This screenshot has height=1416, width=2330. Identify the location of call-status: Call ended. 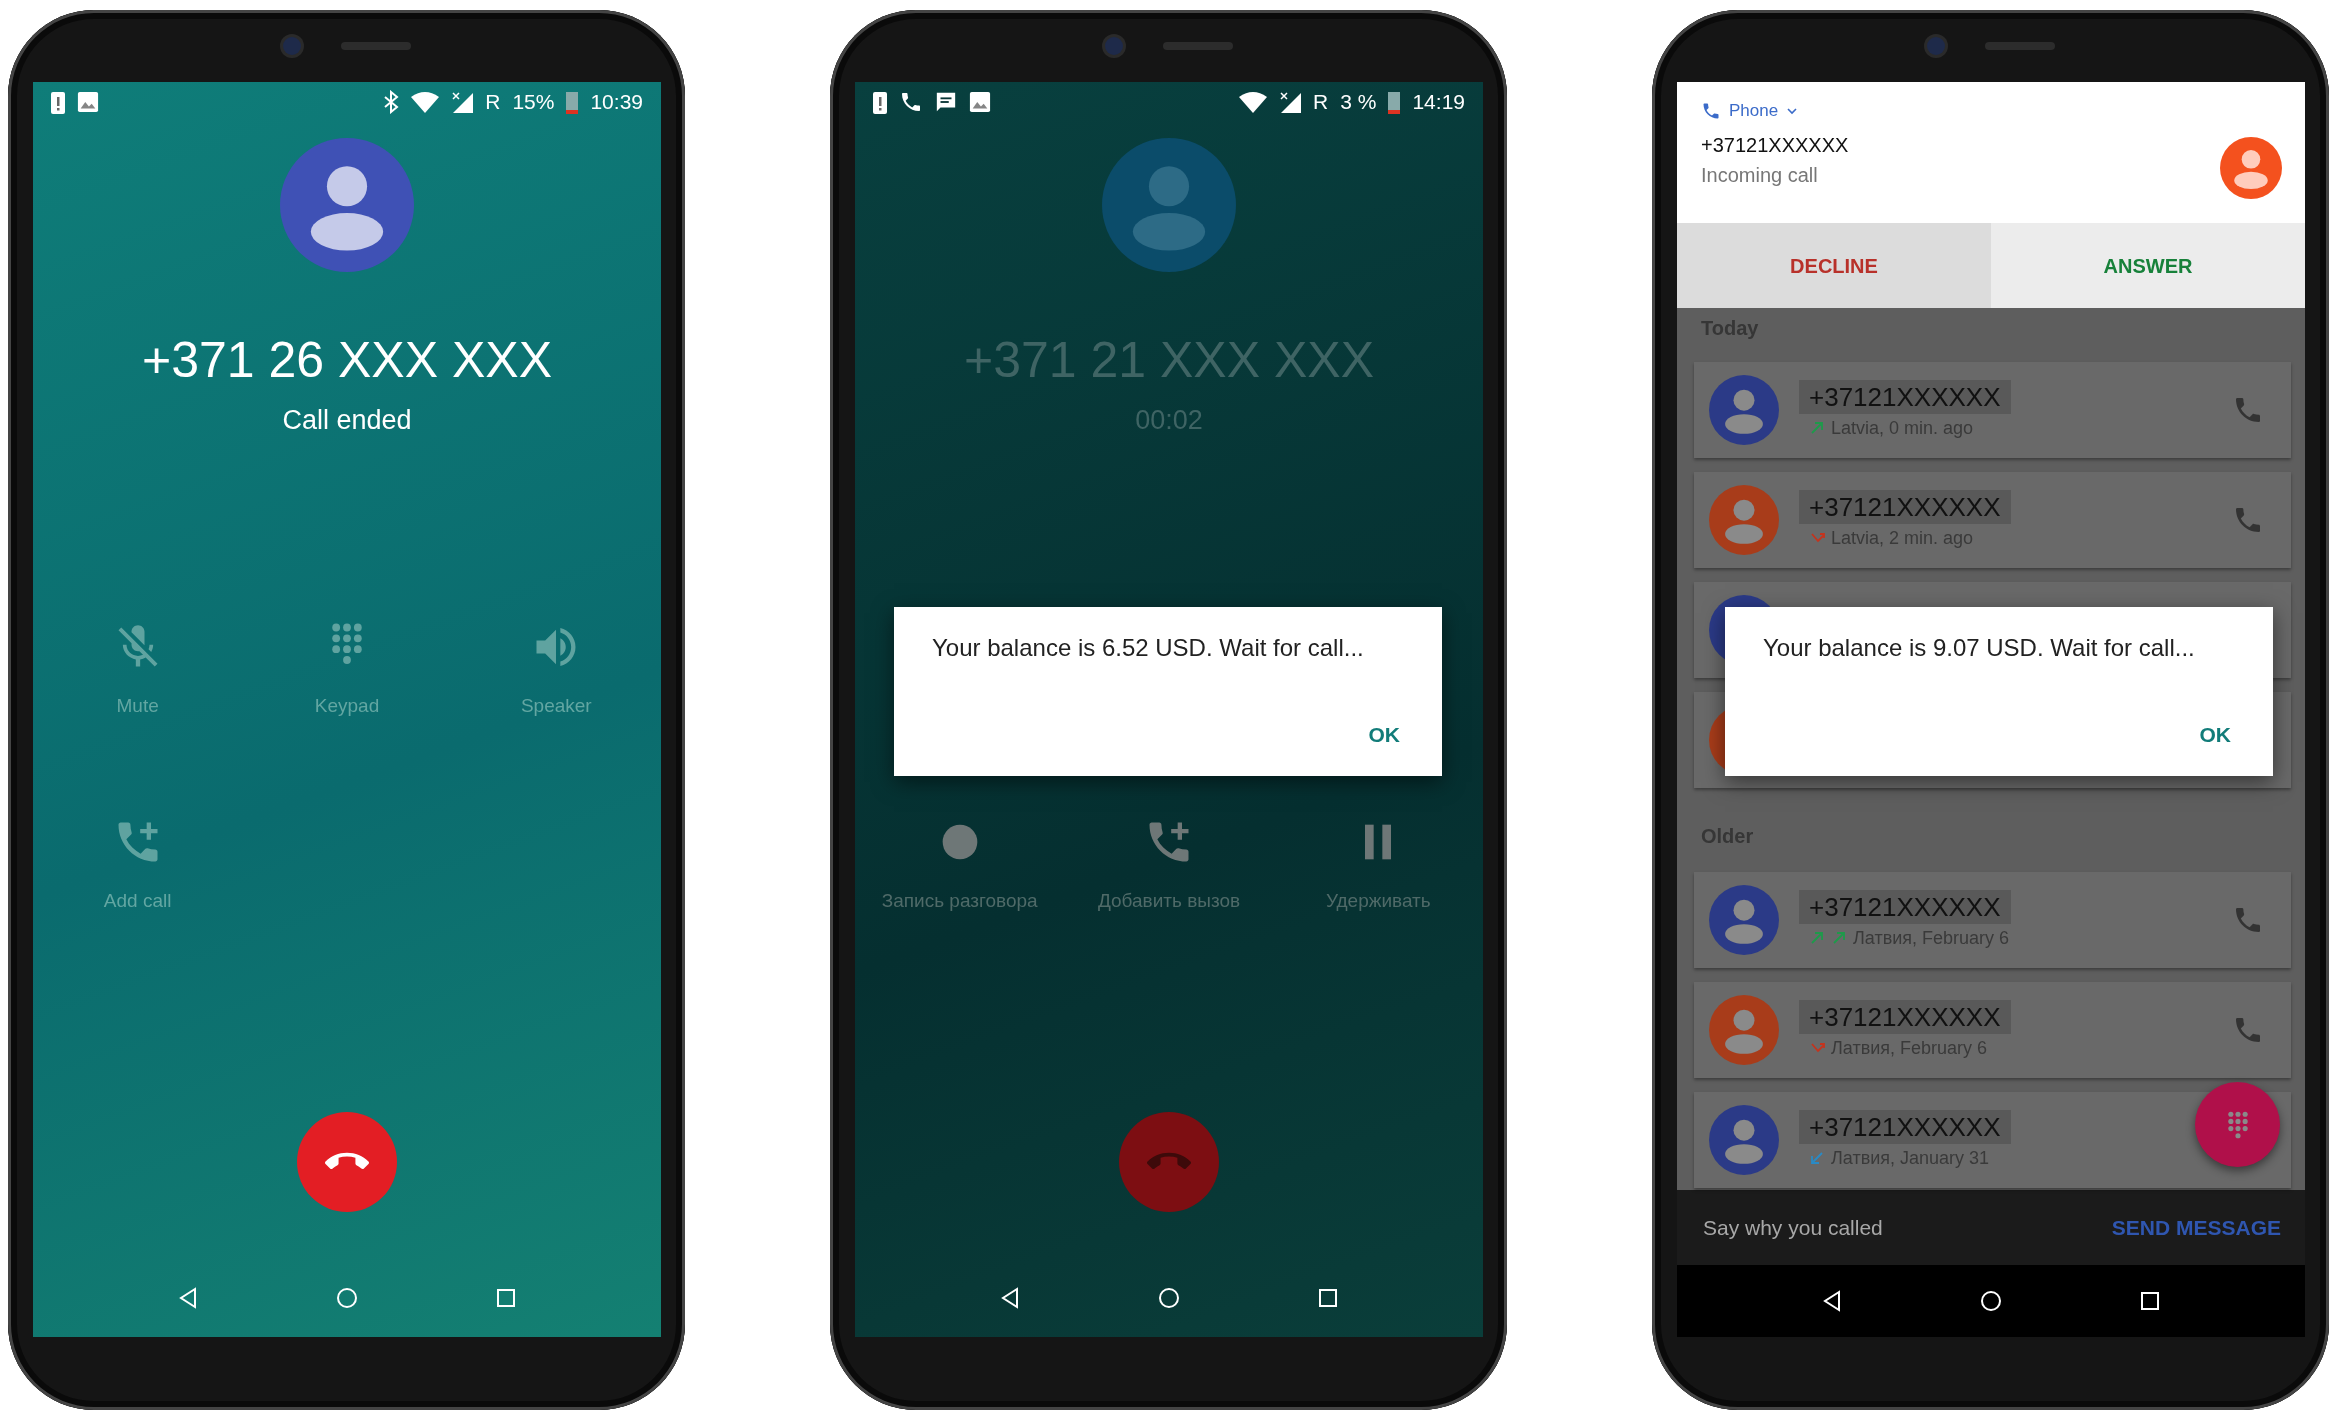
(347, 420).